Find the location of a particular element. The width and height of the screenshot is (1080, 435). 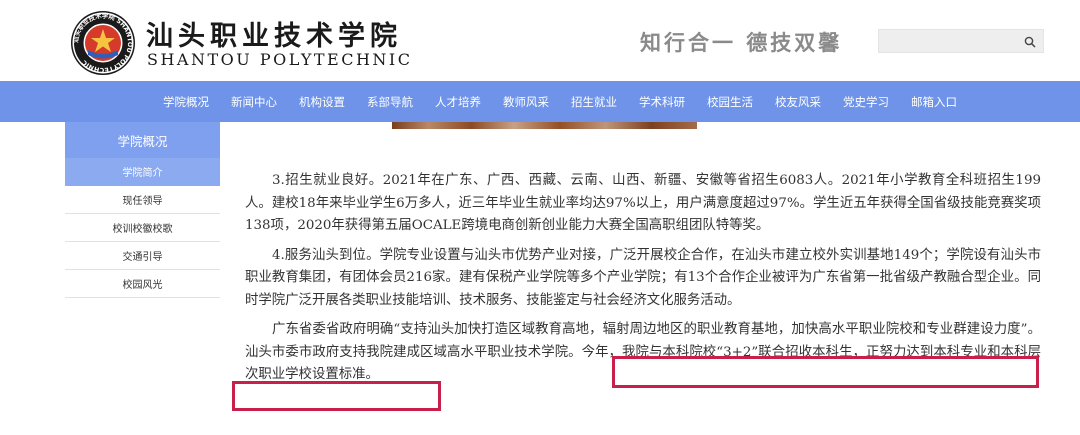

school-motto: 知行合一 德技双馨 is located at coordinates (741, 42).